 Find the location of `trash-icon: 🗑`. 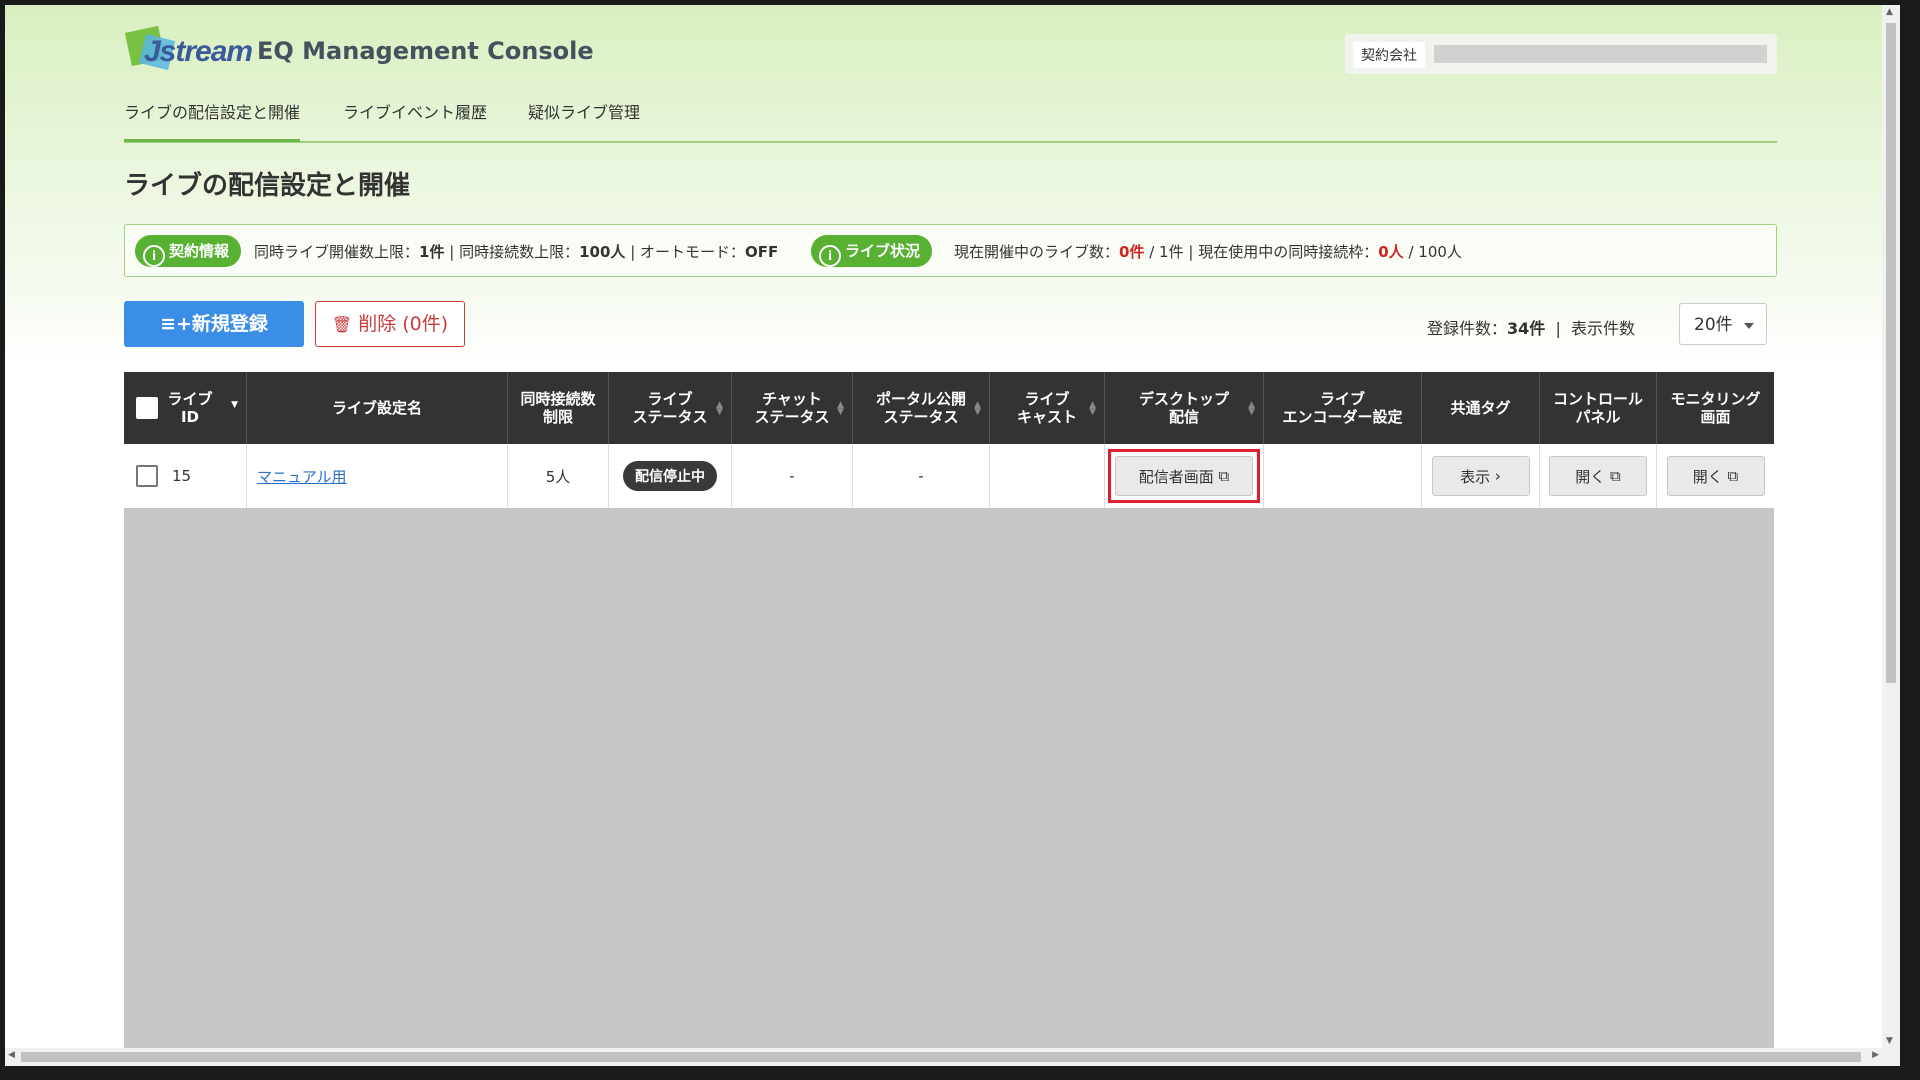

trash-icon: 🗑 is located at coordinates (342, 324).